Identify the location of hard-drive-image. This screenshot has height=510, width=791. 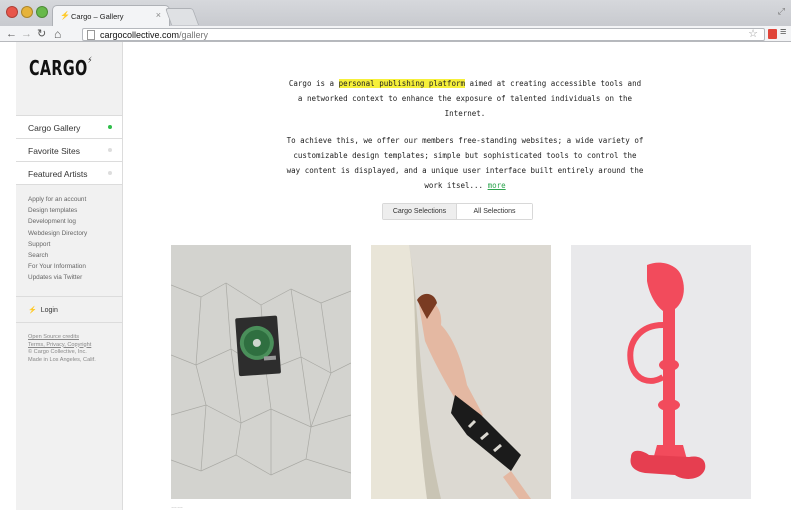
(261, 372).